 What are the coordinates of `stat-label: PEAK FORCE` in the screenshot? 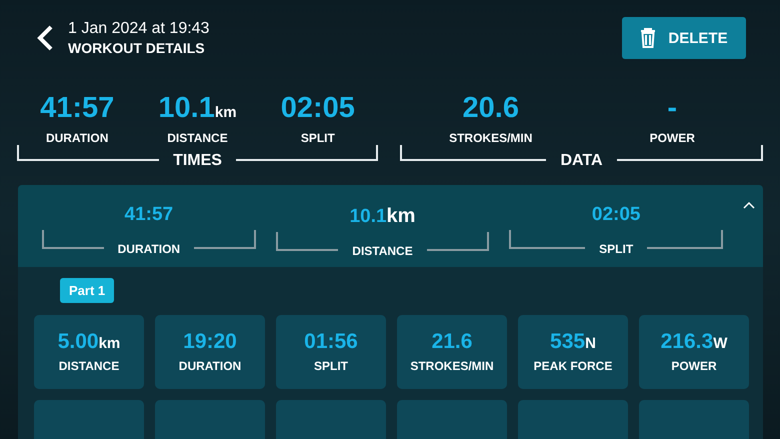 It's located at (573, 366).